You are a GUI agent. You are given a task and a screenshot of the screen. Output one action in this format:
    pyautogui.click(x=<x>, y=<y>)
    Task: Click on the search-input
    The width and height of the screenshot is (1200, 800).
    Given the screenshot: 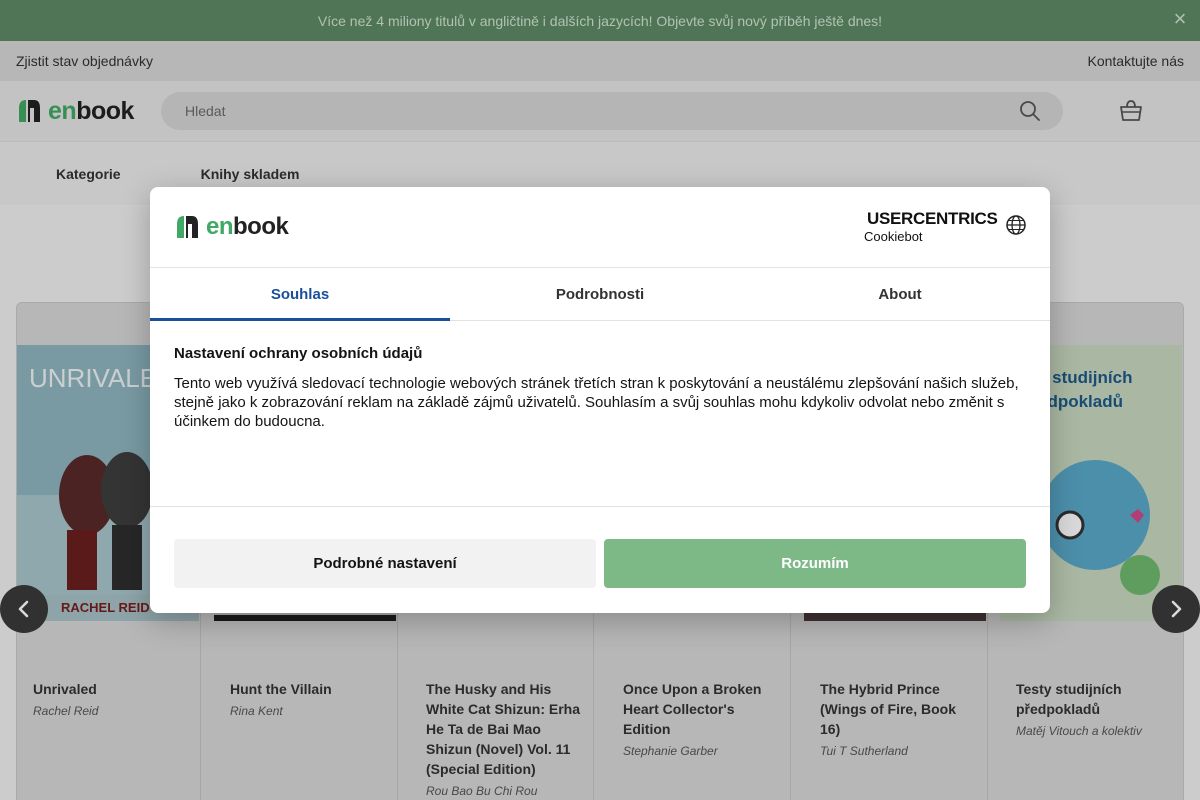 What is the action you would take?
    pyautogui.click(x=602, y=111)
    